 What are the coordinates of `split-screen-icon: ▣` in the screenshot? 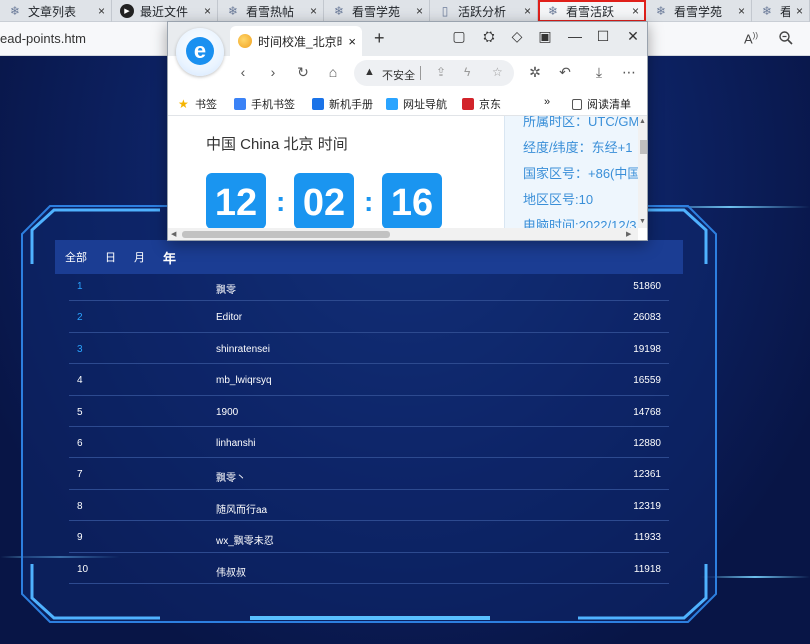 It's located at (545, 36).